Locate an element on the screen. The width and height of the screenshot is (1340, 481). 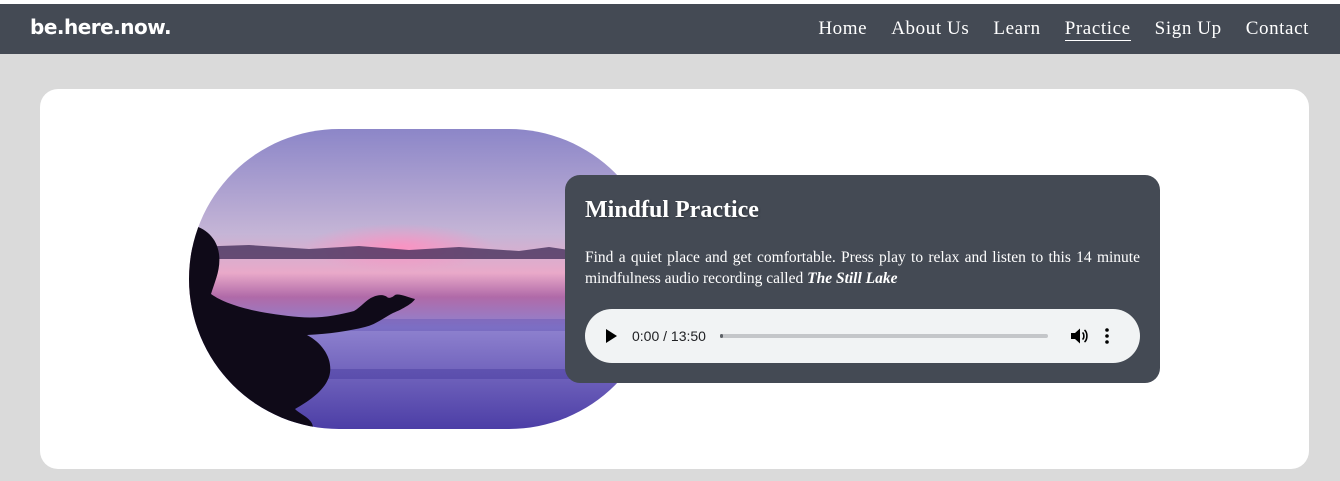
audio-player: 0:00 / 13:50 is located at coordinates (862, 336).